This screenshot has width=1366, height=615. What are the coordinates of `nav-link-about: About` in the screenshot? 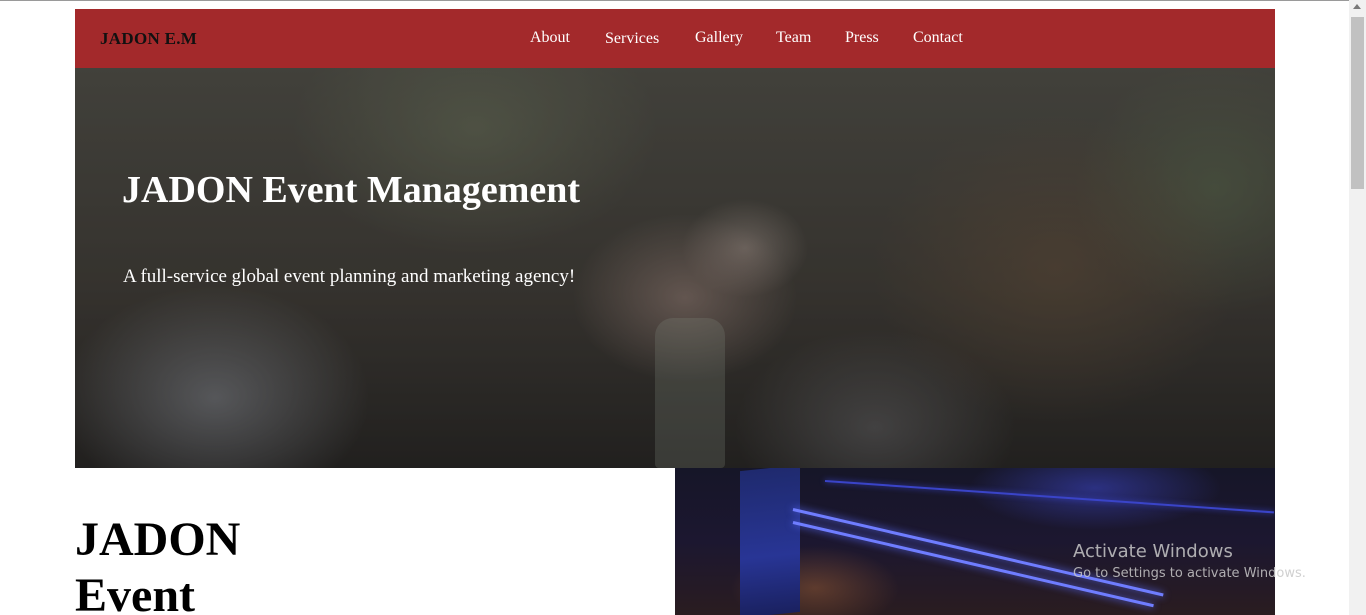 It's located at (550, 38).